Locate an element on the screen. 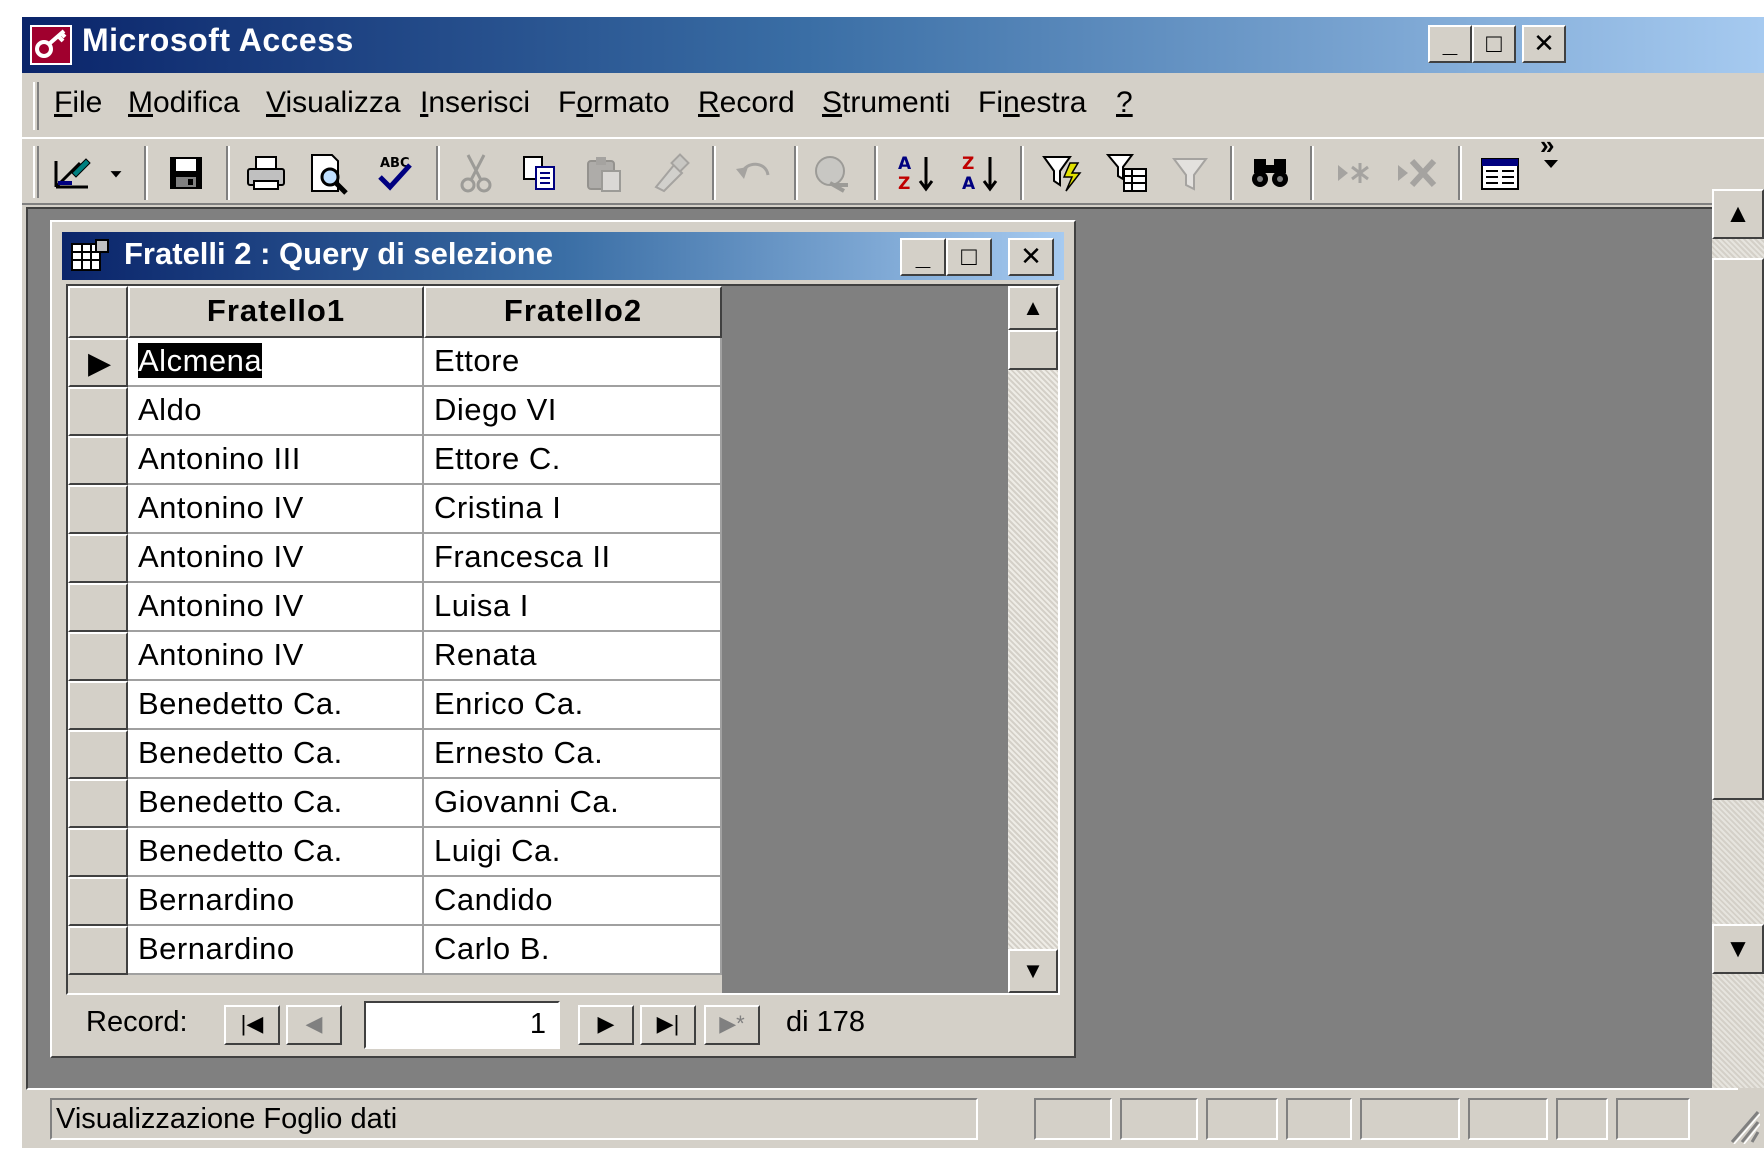 Image resolution: width=1764 pixels, height=1149 pixels. format-painter-icon is located at coordinates (670, 173).